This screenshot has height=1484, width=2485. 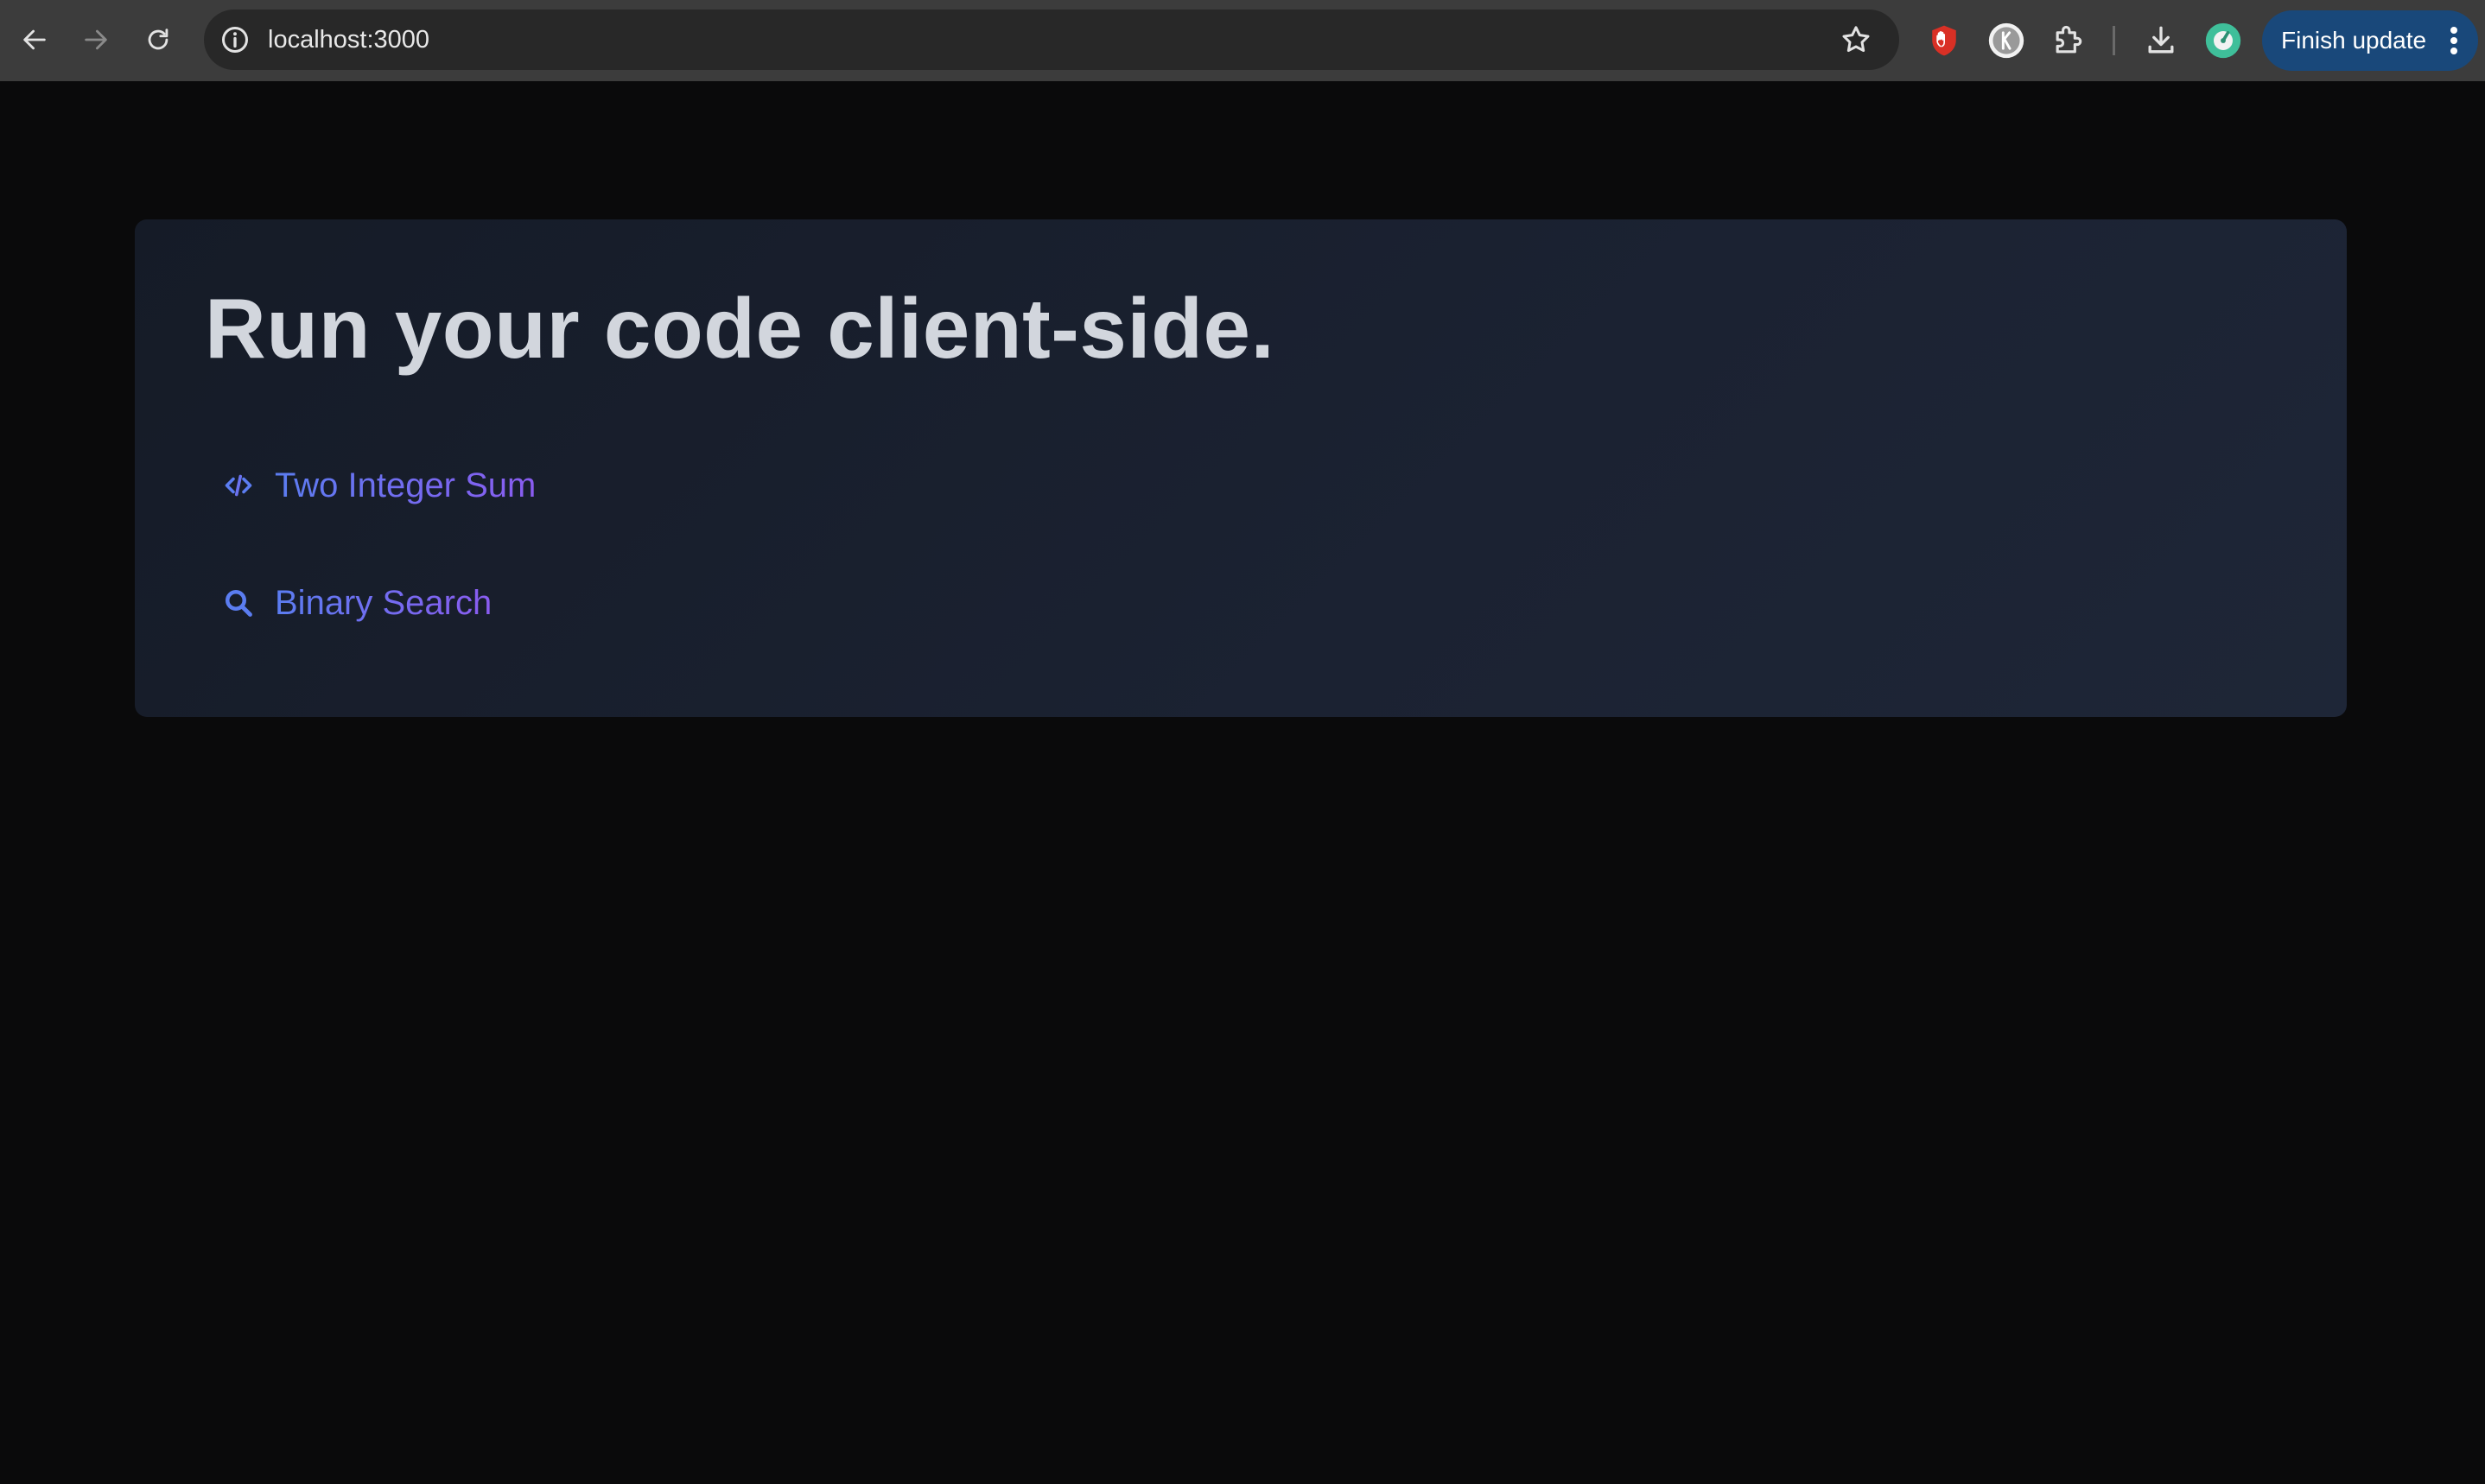 I want to click on extension-profile, so click(x=2007, y=40).